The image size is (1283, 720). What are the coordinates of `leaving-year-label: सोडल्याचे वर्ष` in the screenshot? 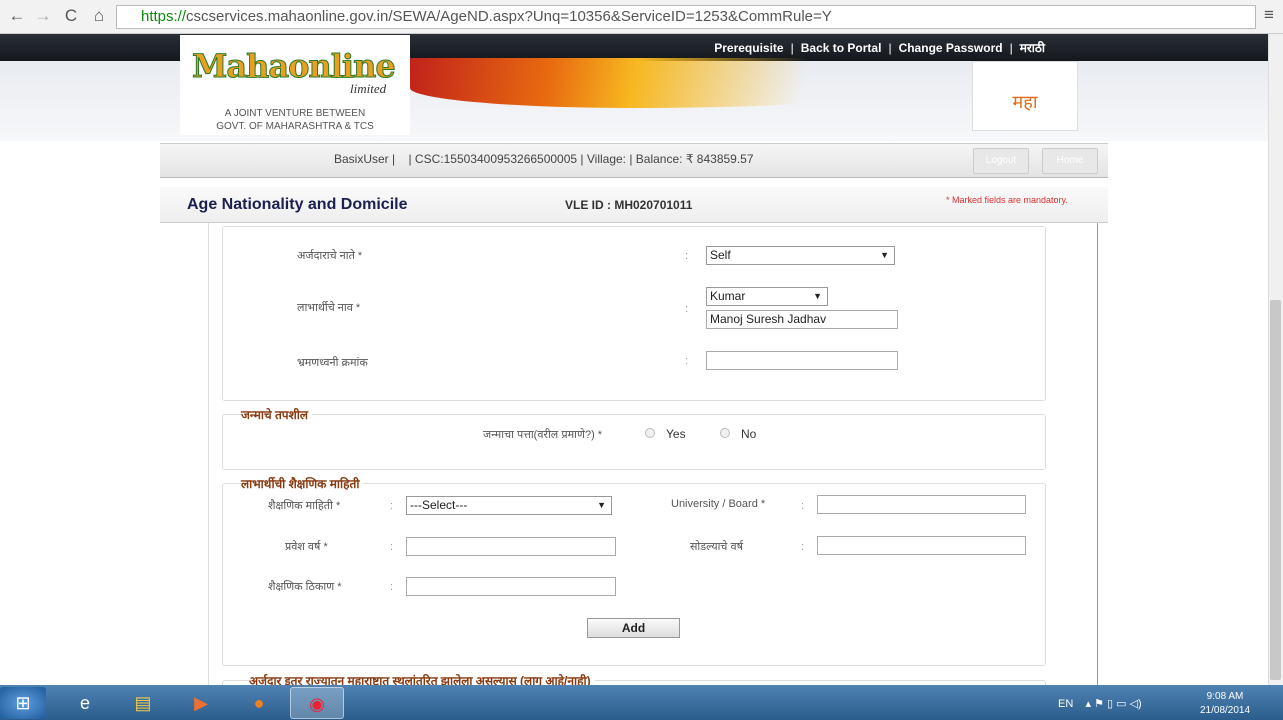 It's located at (716, 547).